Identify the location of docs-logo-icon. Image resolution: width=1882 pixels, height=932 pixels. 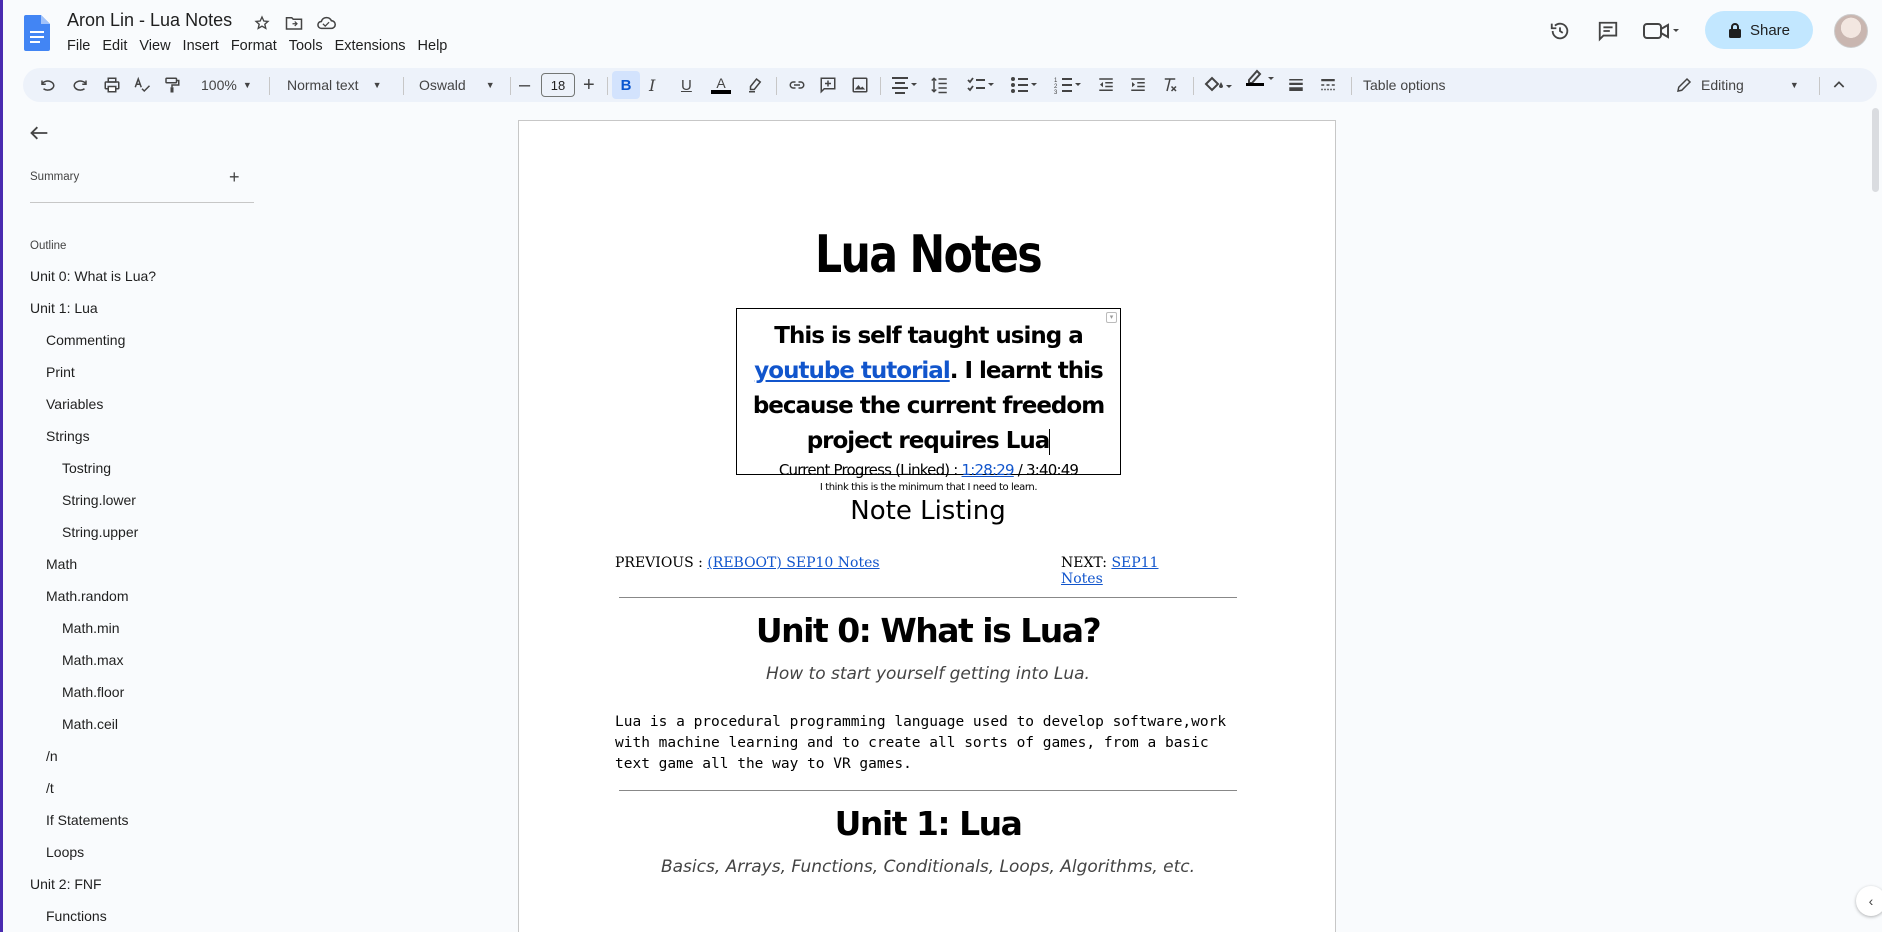
(37, 33).